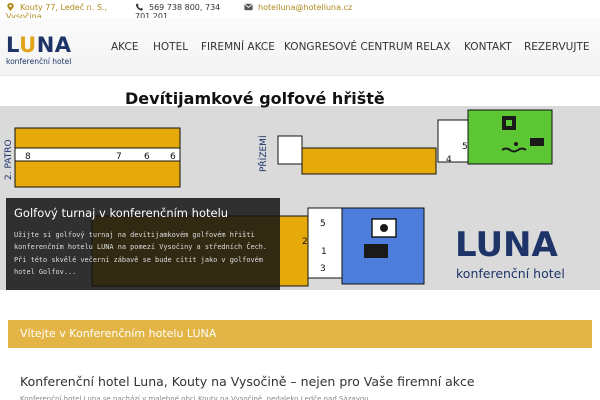  I want to click on nav-item-kongresove-centrum: KONGRESOVÉ CENTRUM, so click(348, 47).